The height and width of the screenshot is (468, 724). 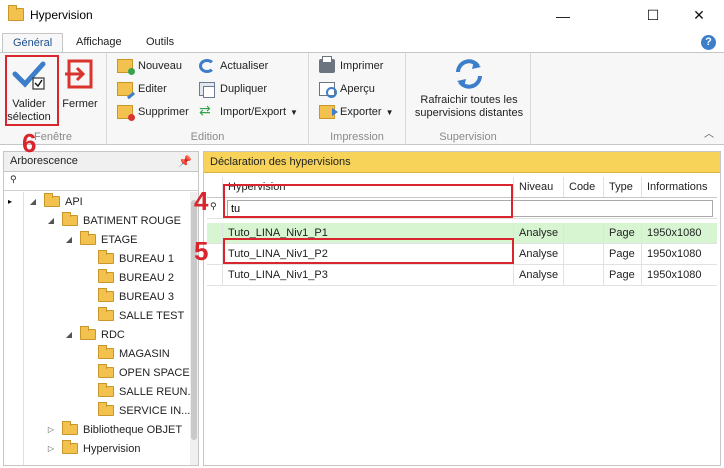 I want to click on annotation-number-5: 5, so click(x=201, y=251).